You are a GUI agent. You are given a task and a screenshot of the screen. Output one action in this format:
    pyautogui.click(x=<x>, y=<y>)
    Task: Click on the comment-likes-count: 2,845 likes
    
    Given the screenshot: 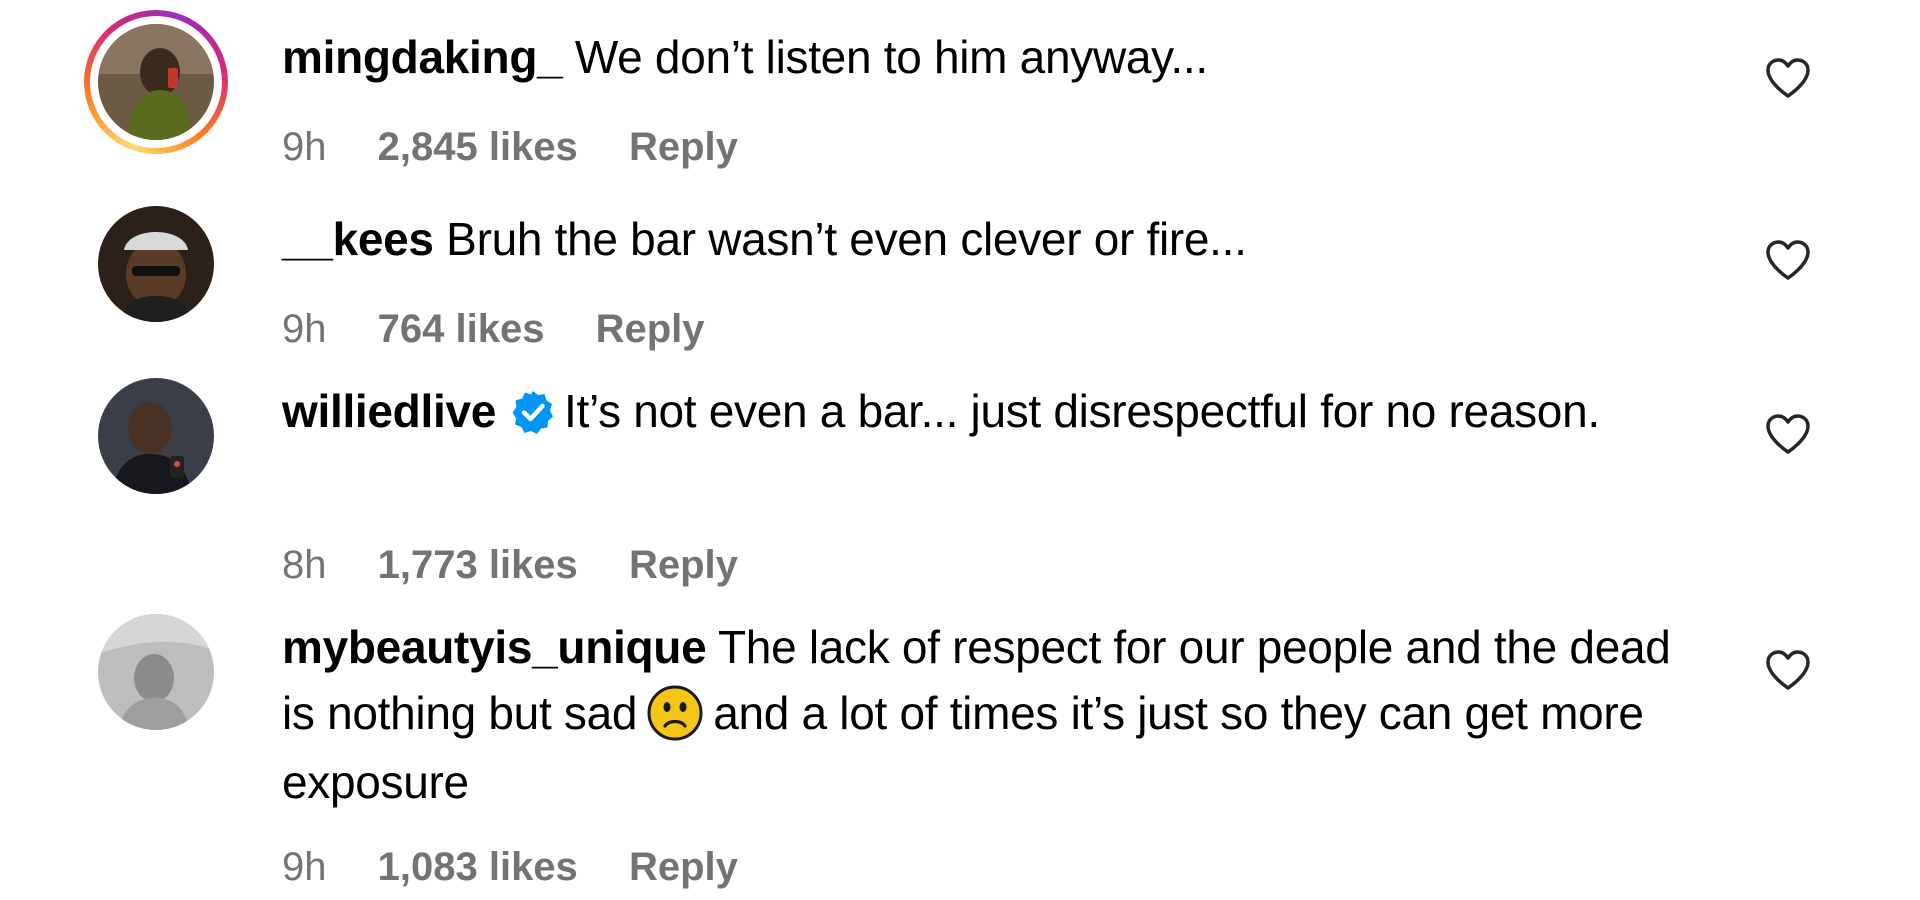 What is the action you would take?
    pyautogui.click(x=478, y=147)
    